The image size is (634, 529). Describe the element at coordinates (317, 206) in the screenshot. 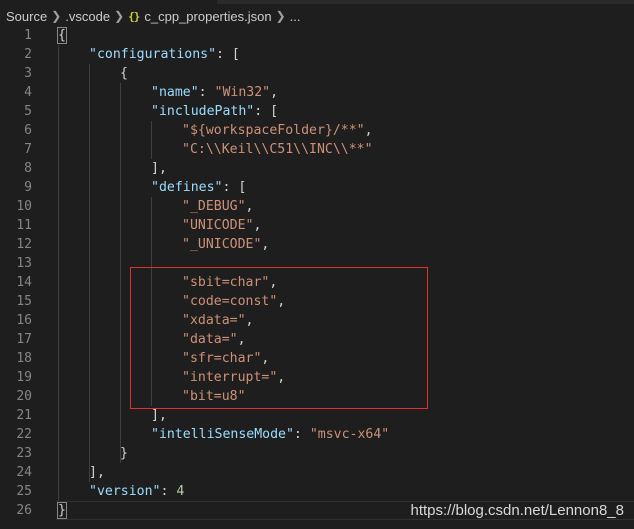

I see `code-line: 10 "_DEBUG",` at that location.